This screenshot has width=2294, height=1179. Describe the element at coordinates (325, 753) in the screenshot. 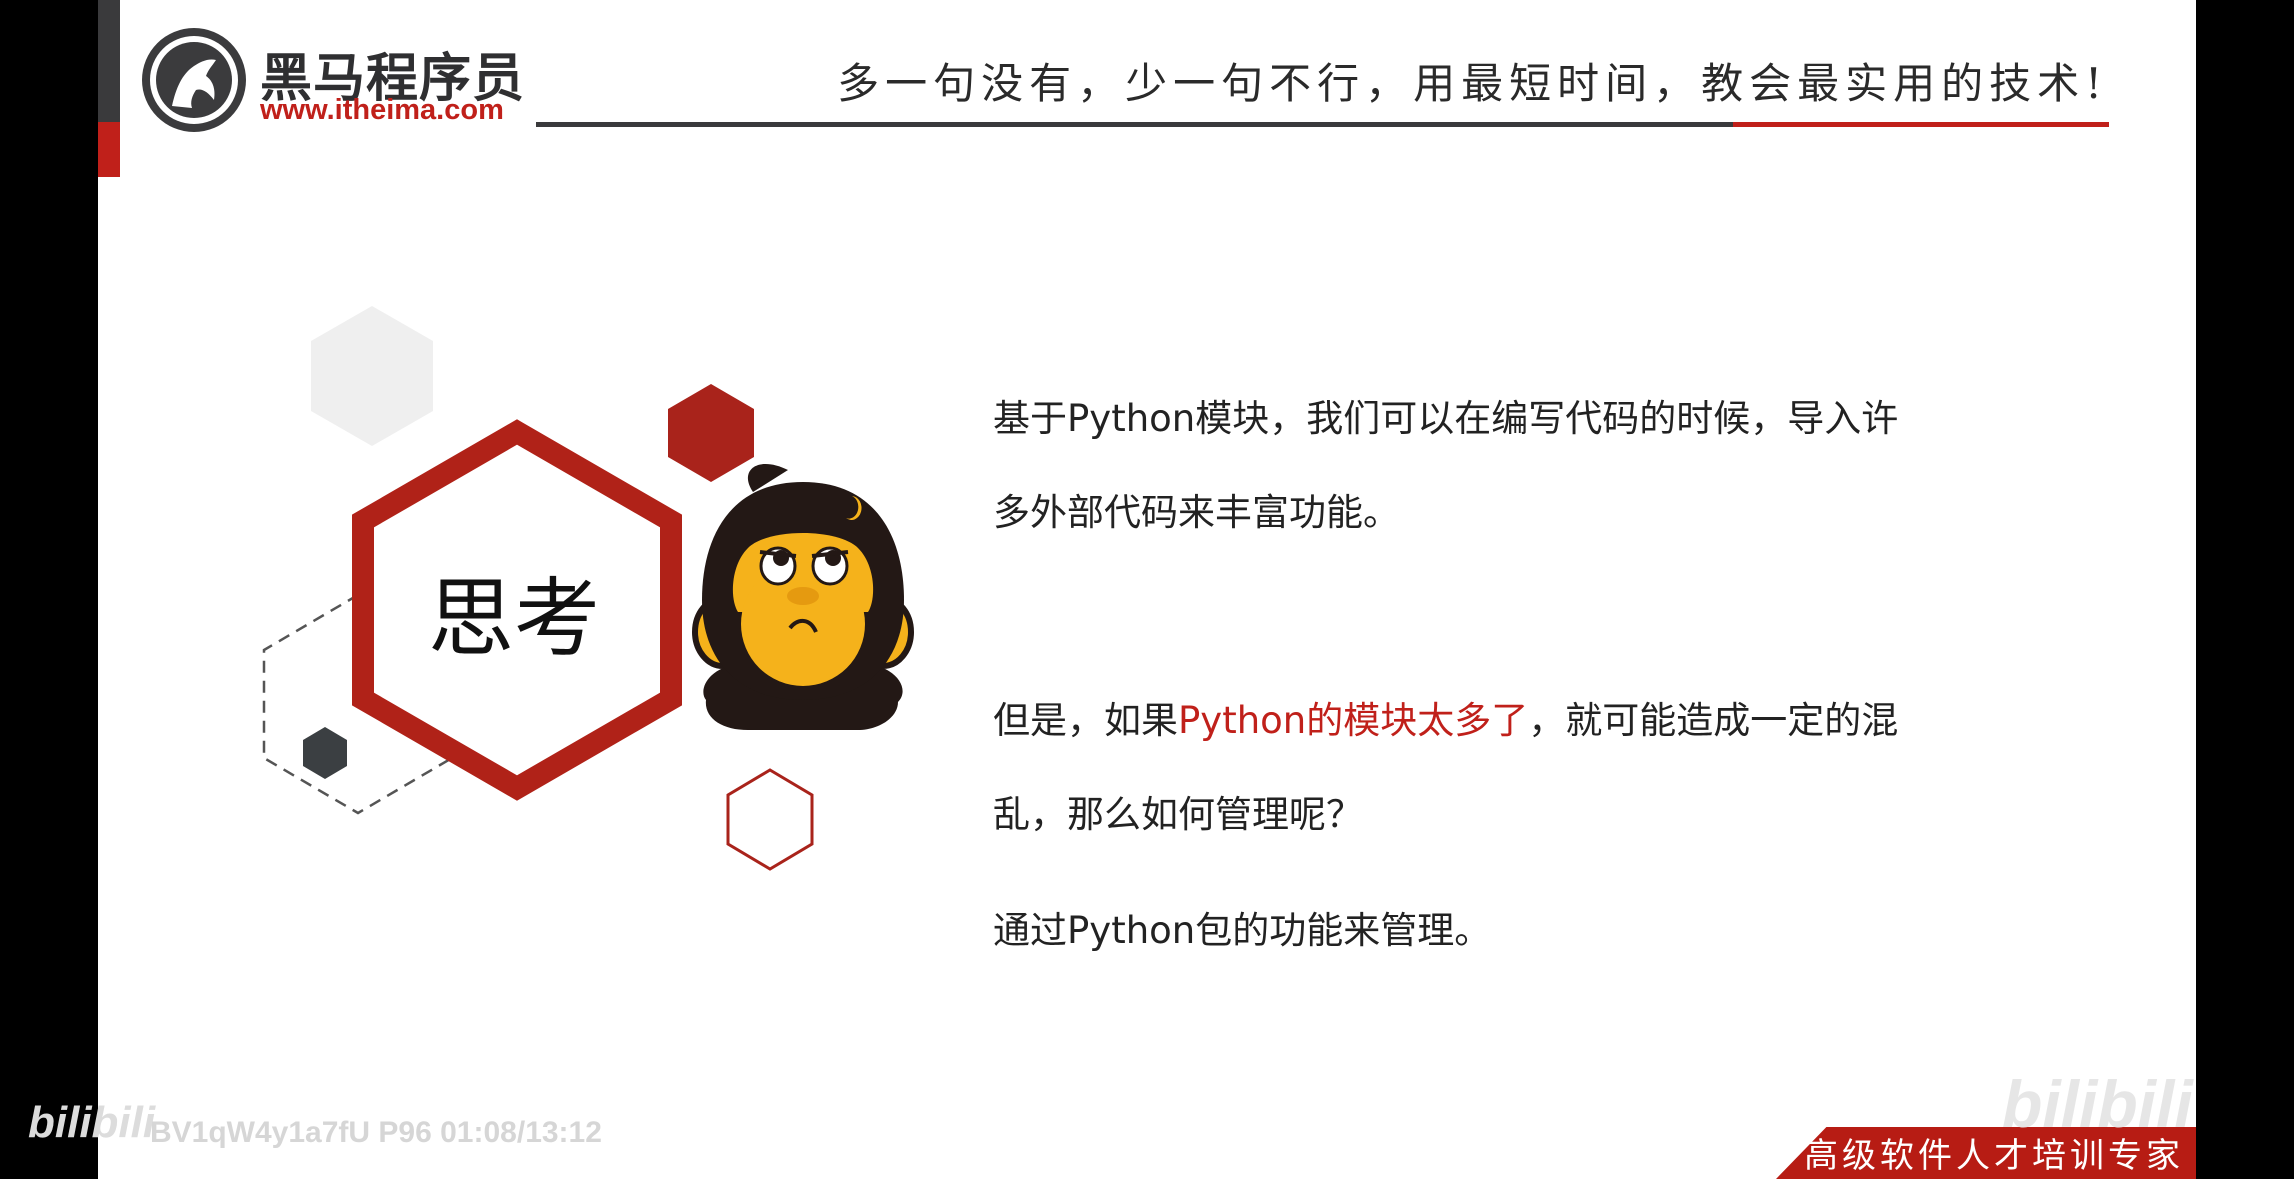

I see `dark-hexagon` at that location.